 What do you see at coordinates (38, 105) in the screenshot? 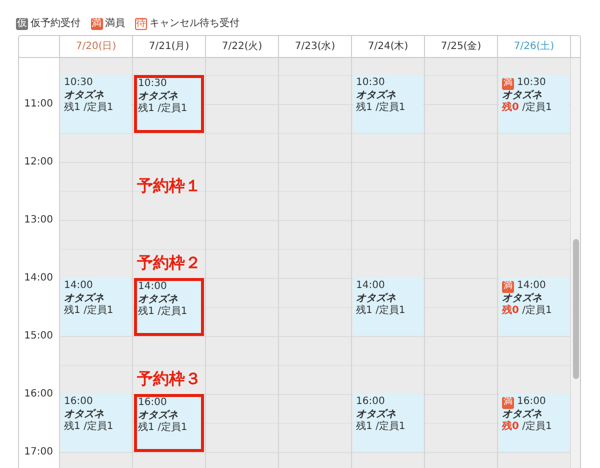
I see `time-label: 11:00` at bounding box center [38, 105].